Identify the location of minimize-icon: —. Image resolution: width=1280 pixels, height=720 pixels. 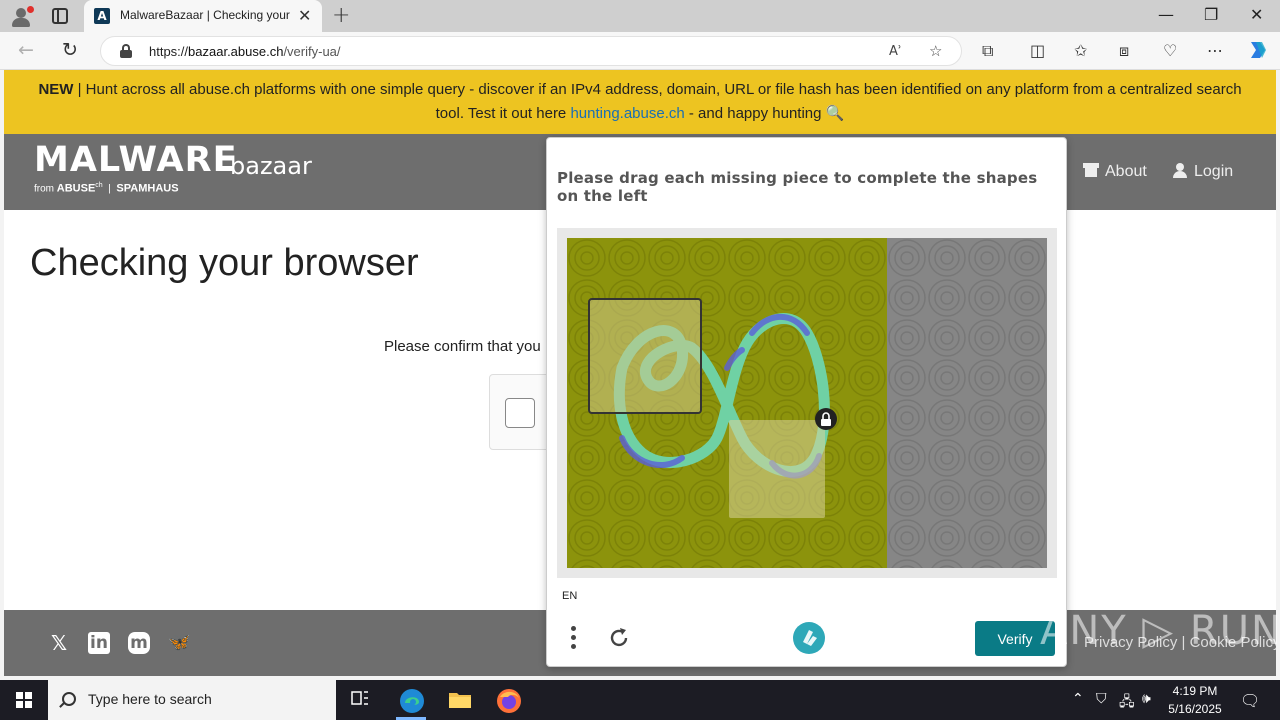
(1166, 14).